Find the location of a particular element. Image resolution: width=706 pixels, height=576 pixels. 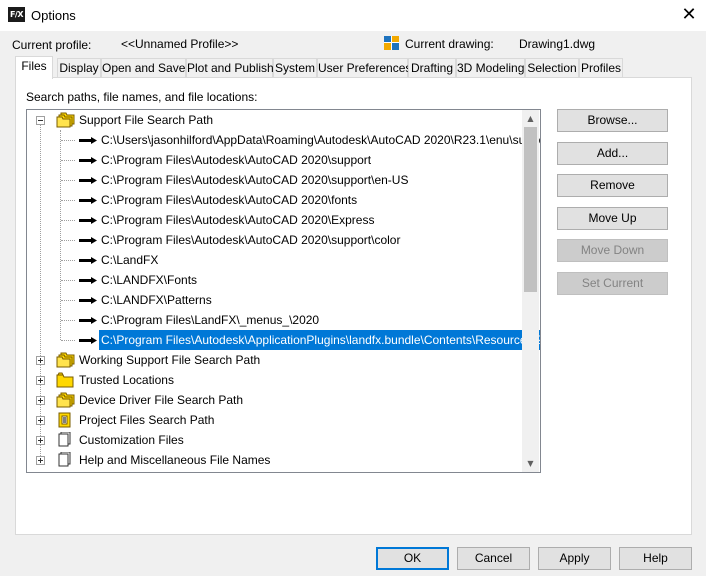

path-label: C:\LandFX is located at coordinates (130, 260).